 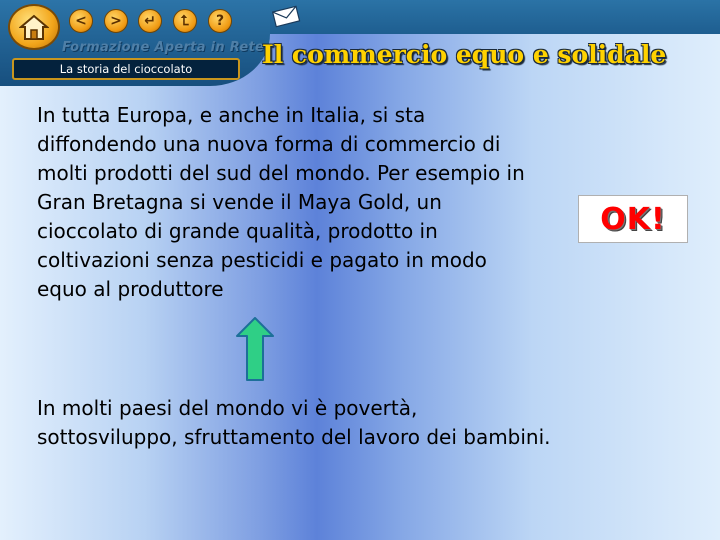 I want to click on home-icon, so click(x=34, y=27).